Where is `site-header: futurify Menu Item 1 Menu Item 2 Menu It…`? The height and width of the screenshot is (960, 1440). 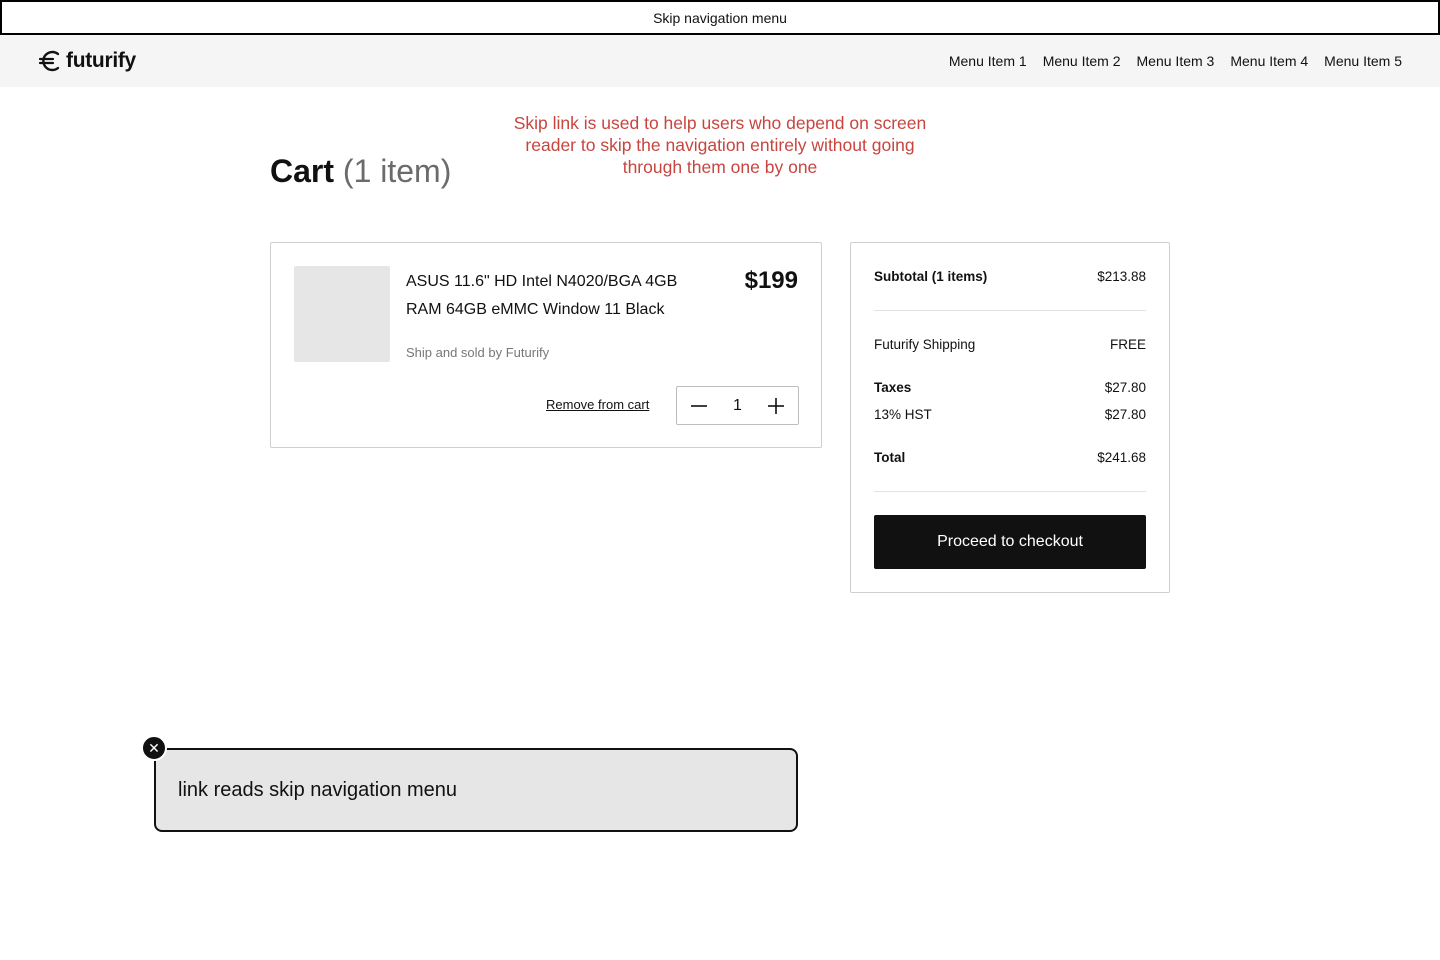
site-header: futurify Menu Item 1 Menu Item 2 Menu It… is located at coordinates (720, 61).